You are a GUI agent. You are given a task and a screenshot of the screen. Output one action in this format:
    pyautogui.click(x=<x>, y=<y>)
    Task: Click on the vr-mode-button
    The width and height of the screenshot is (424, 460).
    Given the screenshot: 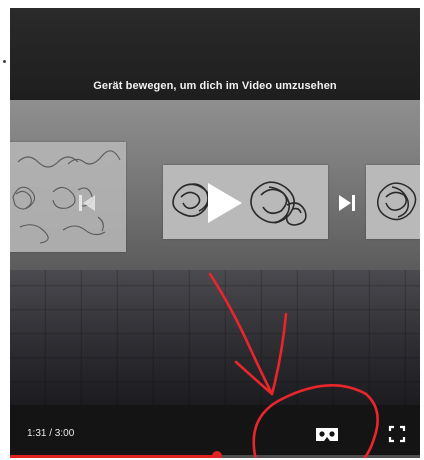 What is the action you would take?
    pyautogui.click(x=327, y=435)
    